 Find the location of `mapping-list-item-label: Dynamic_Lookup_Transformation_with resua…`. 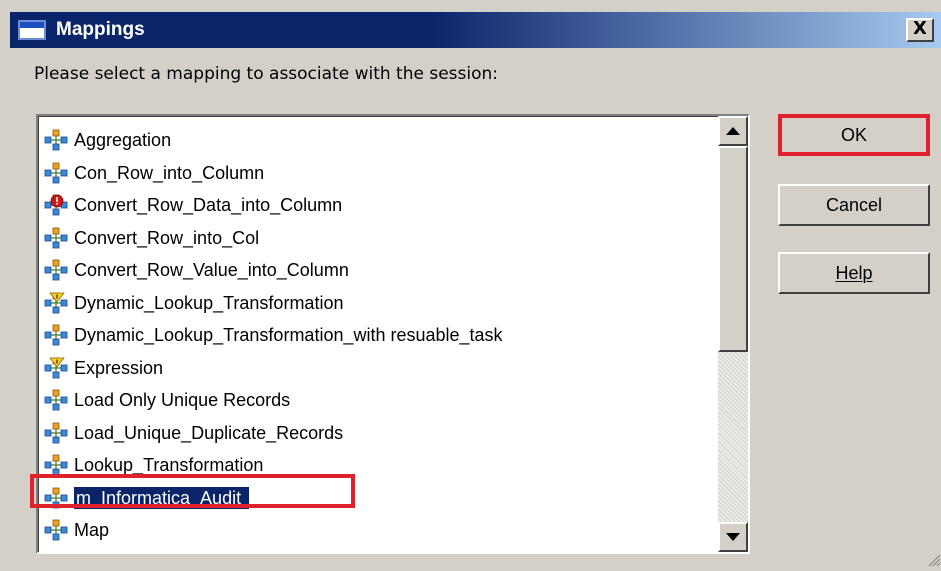

mapping-list-item-label: Dynamic_Lookup_Transformation_with resua… is located at coordinates (288, 335).